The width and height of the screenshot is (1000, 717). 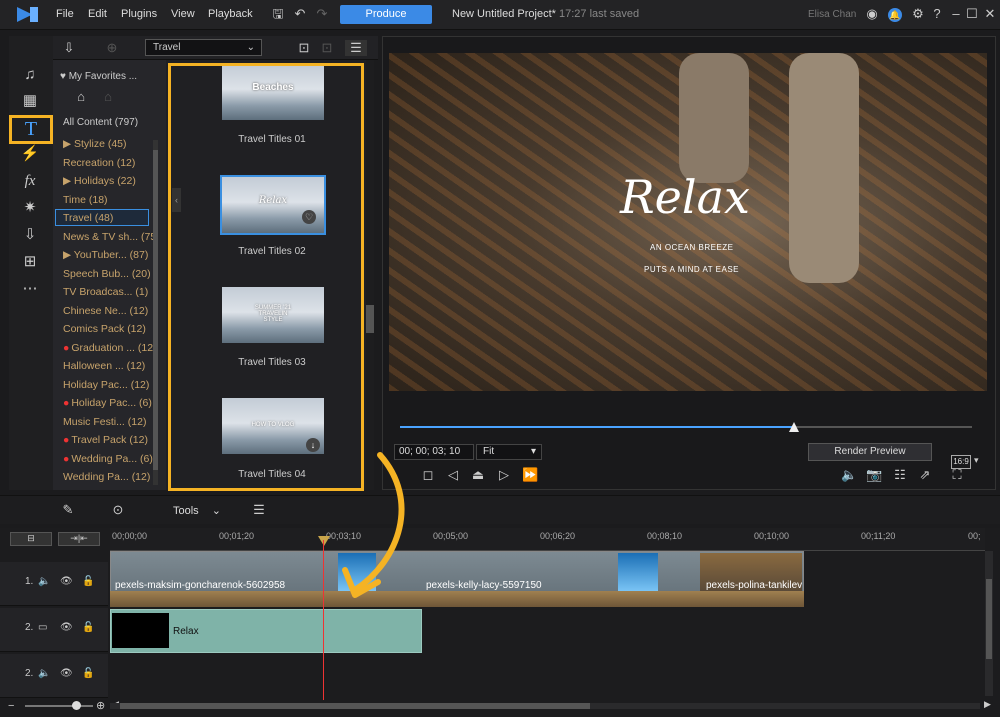 I want to click on pip-room-icon: ⇩, so click(x=30, y=235).